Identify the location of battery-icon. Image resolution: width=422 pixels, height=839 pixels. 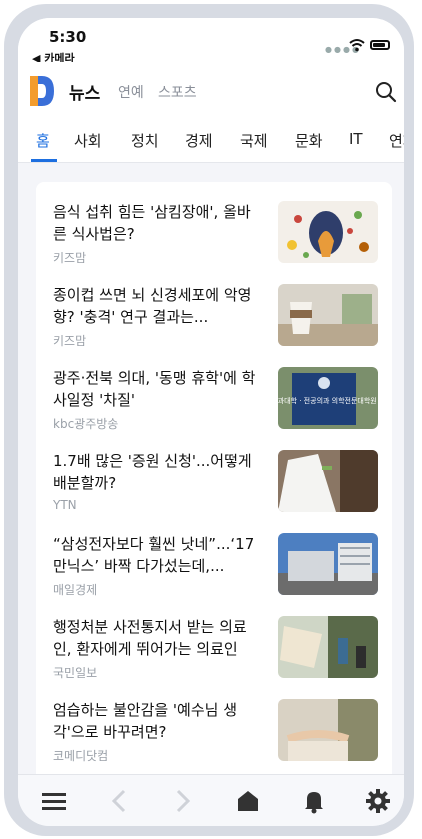
(380, 45).